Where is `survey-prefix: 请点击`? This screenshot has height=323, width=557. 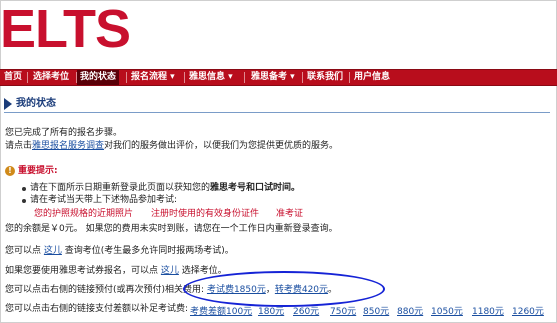 survey-prefix: 请点击 is located at coordinates (19, 146).